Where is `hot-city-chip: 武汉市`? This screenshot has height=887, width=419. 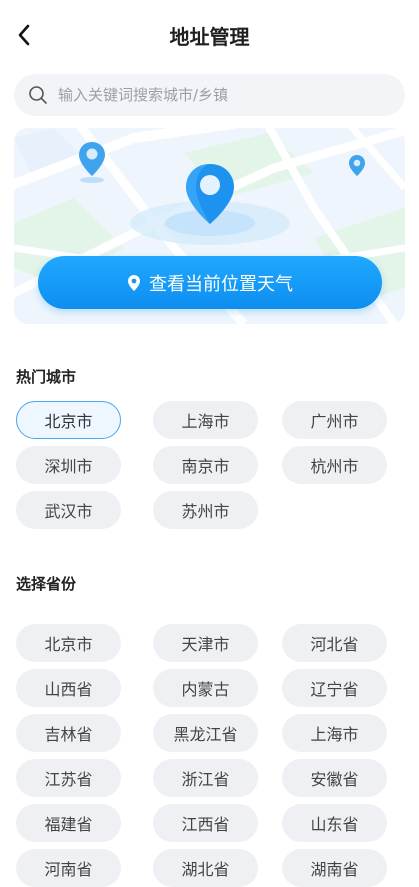
hot-city-chip: 武汉市 is located at coordinates (68, 510).